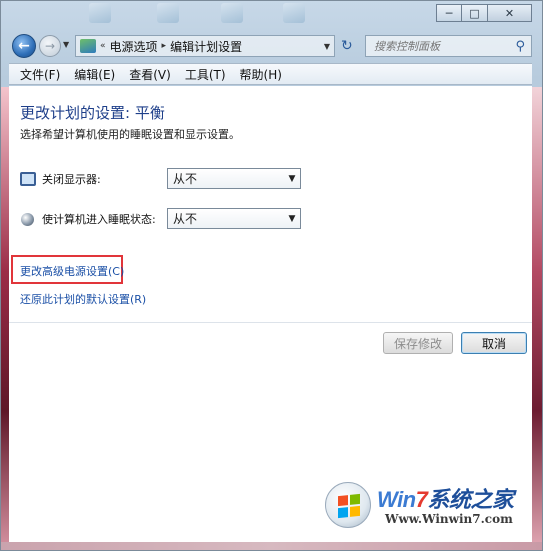 This screenshot has height=551, width=543. What do you see at coordinates (94, 74) in the screenshot?
I see `menu-edit: 编辑(E)` at bounding box center [94, 74].